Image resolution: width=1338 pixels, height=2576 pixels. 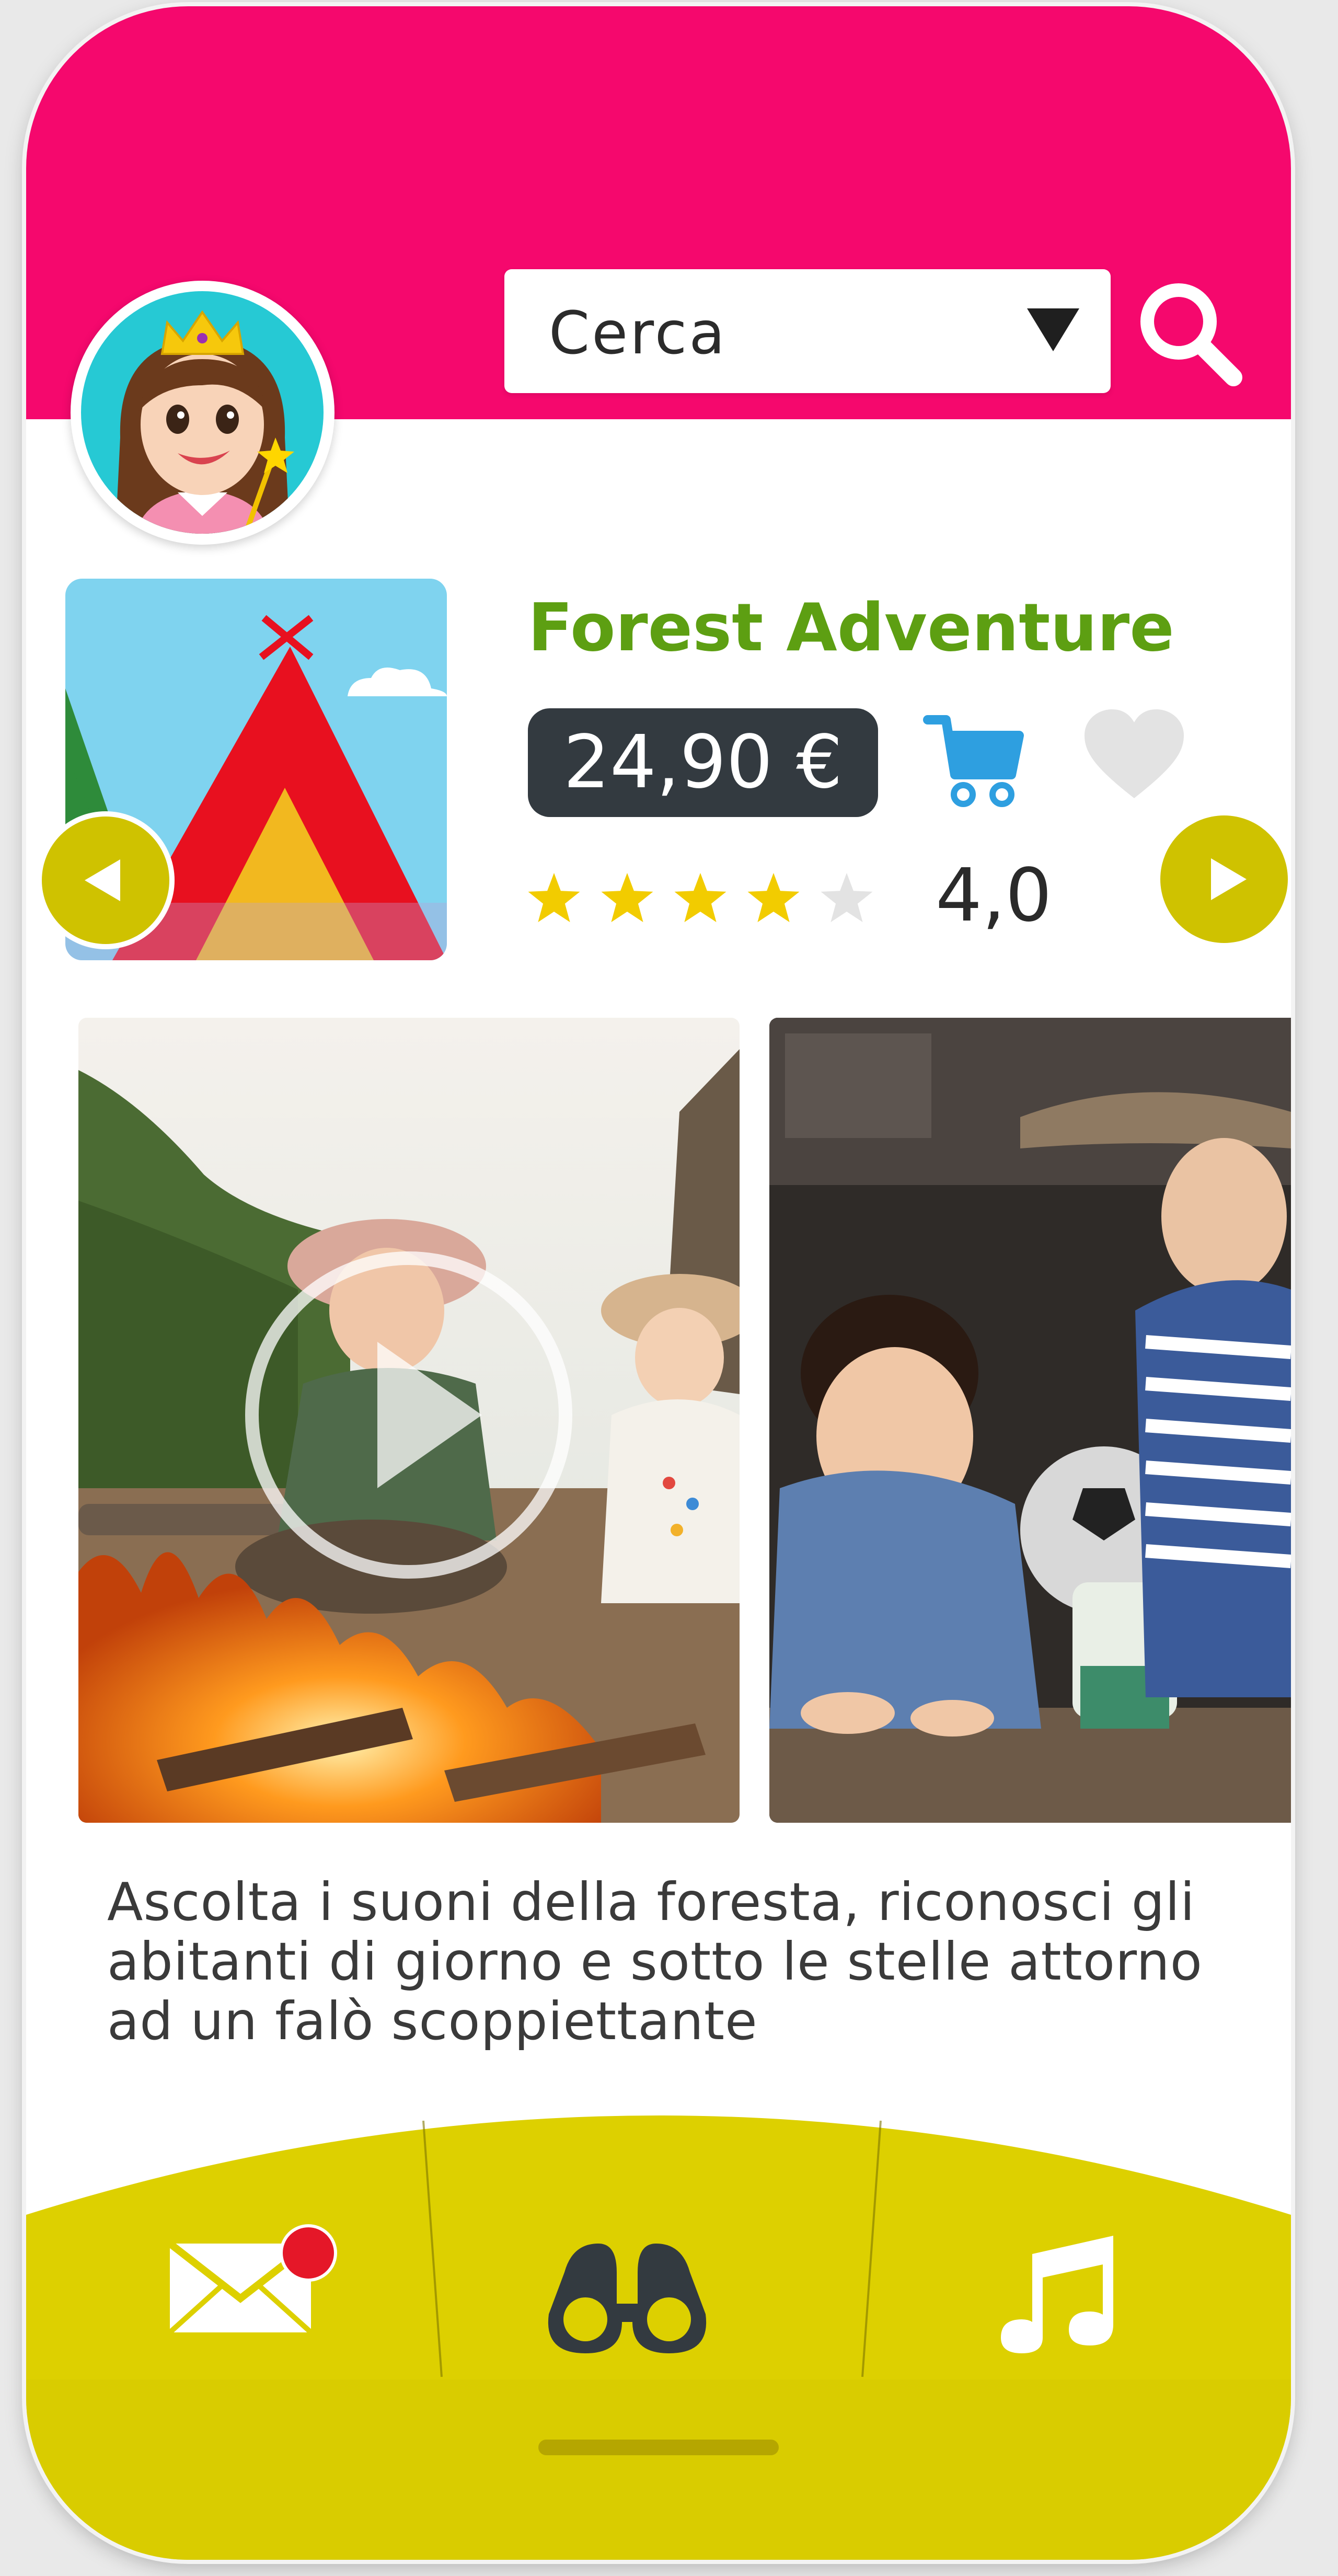 I want to click on tab-music, so click(x=1079, y=2330).